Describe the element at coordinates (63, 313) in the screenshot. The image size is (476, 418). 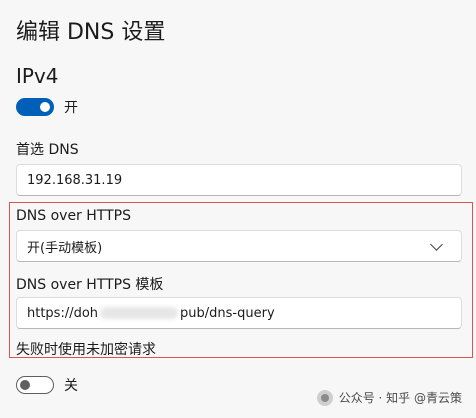
I see `doh-template-prefix: https://doh` at that location.